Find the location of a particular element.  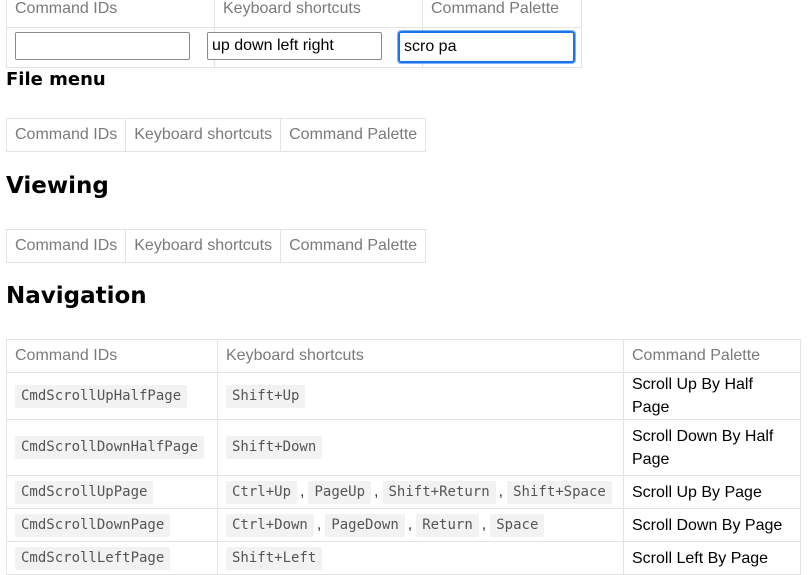

file-menu-header-command-ids: Command IDs is located at coordinates (66, 135).